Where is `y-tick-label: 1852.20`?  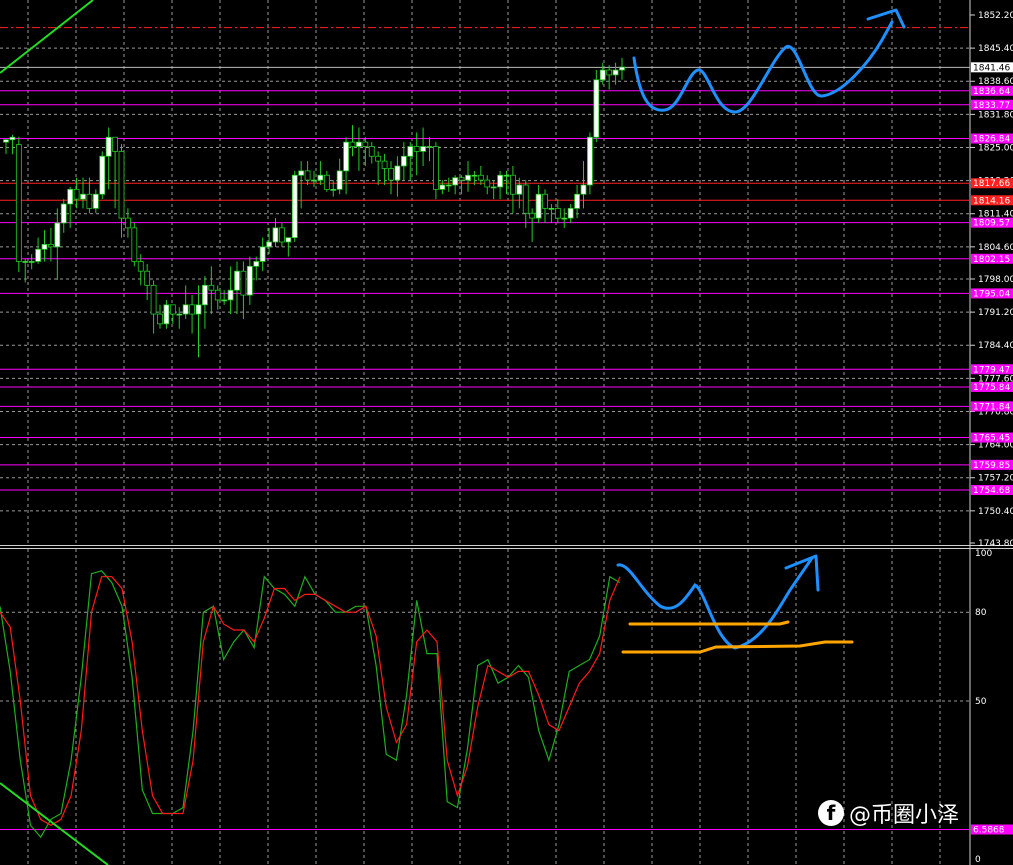
y-tick-label: 1852.20 is located at coordinates (995, 16).